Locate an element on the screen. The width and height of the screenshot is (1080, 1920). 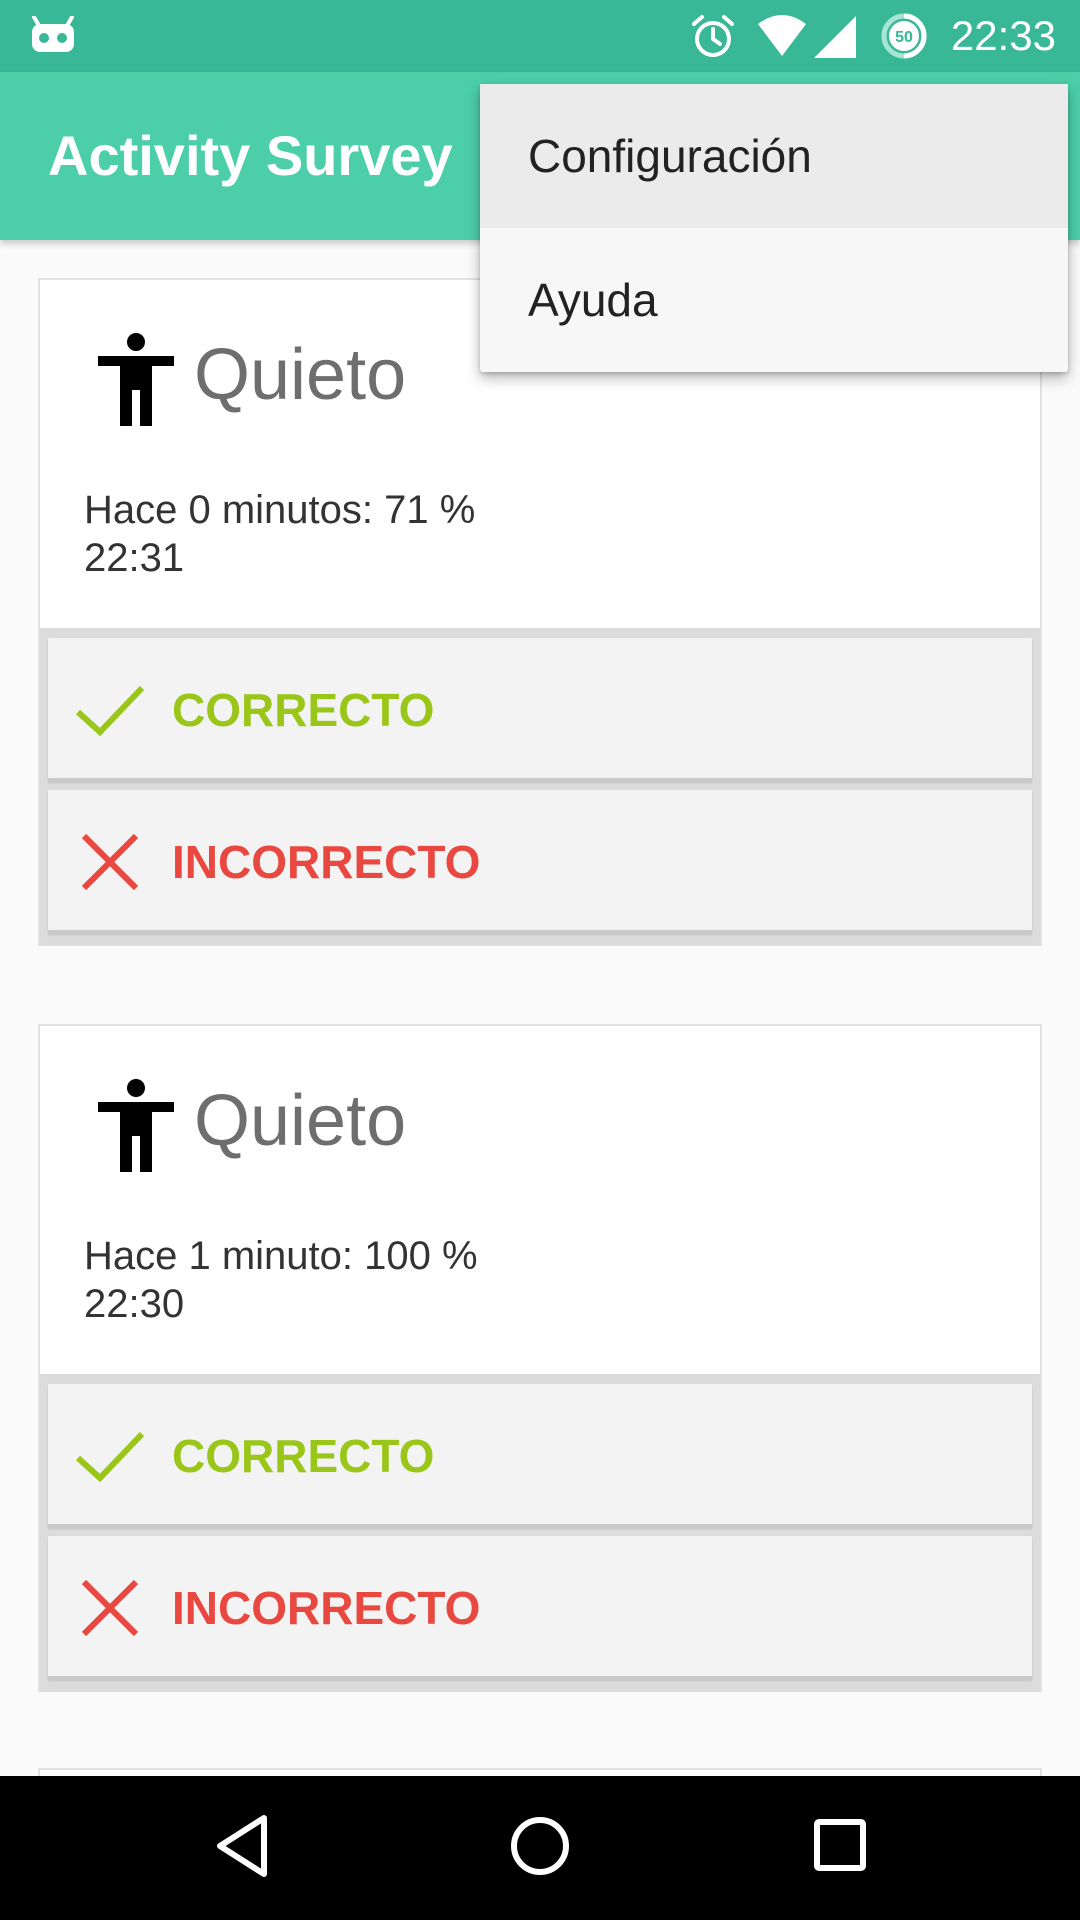
alarm-icon is located at coordinates (713, 39).